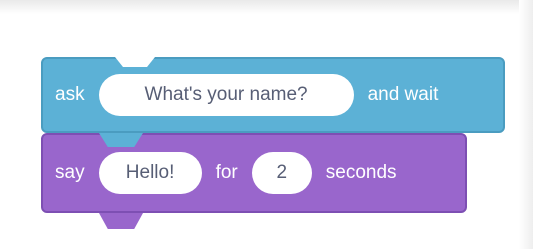 The height and width of the screenshot is (249, 533). Describe the element at coordinates (281, 173) in the screenshot. I see `seconds-input: 2` at that location.